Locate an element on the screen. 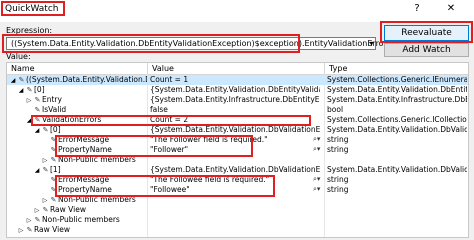  column-header-type: Type is located at coordinates (338, 68).